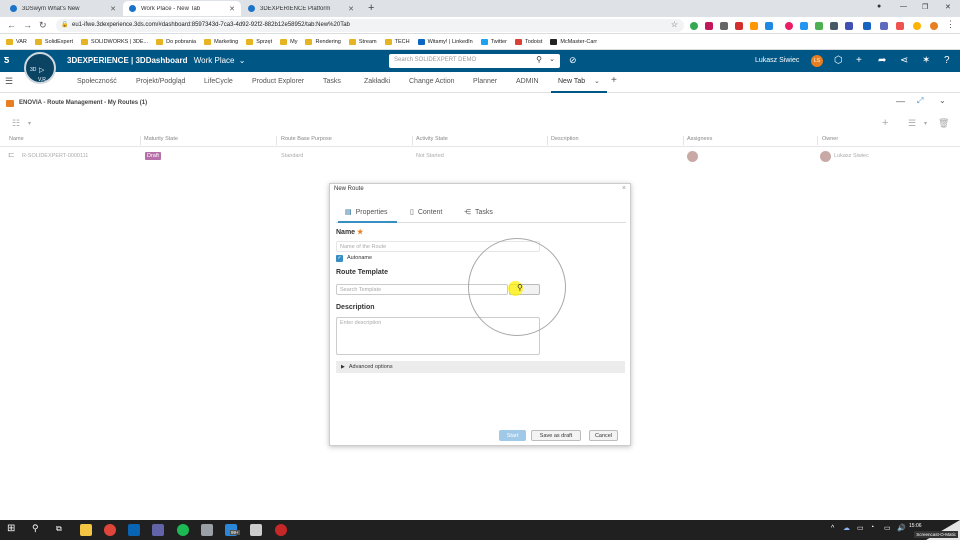  I want to click on browser-tab: 3DEXPERIENCE Platform ✕, so click(301, 8).